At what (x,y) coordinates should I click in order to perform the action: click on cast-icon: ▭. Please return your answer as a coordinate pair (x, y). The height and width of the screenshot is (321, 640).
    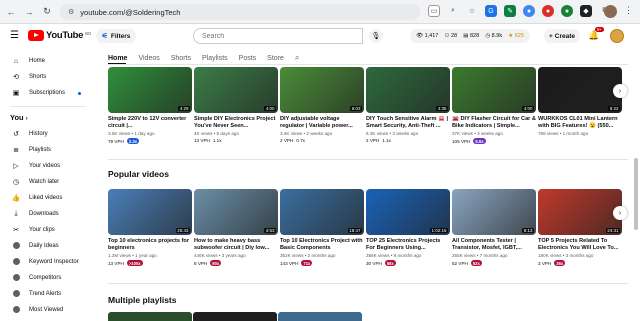
    Looking at the image, I should click on (434, 11).